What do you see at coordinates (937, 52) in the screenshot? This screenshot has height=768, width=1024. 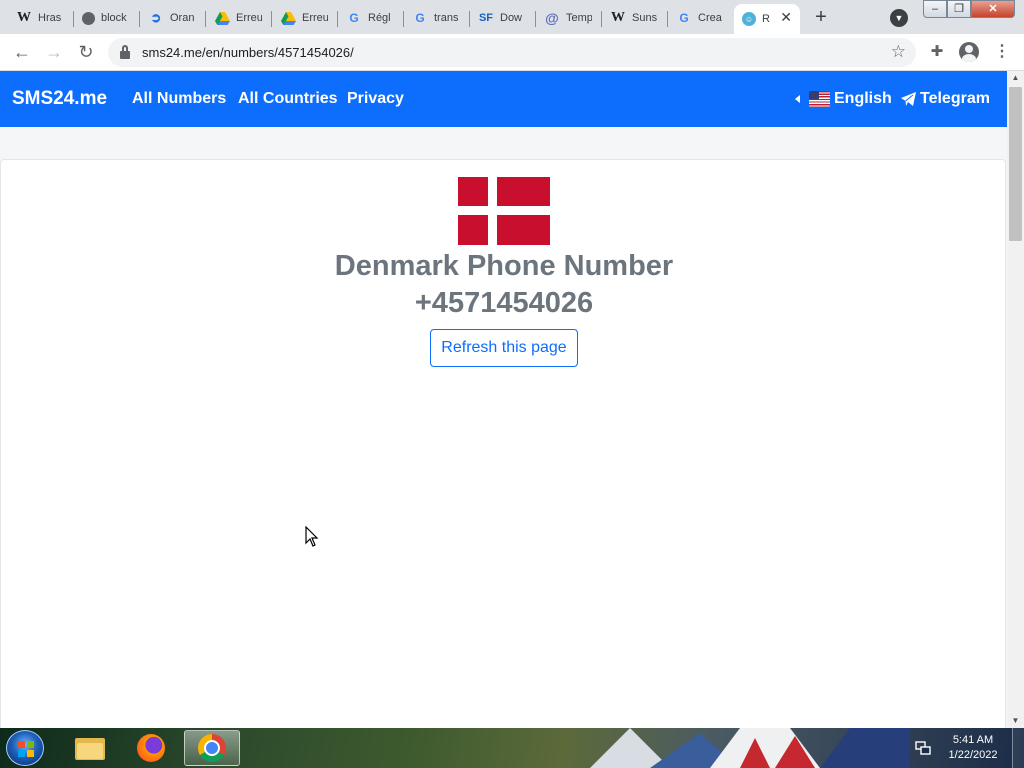 I see `extensions-puzzle-icon: ✚` at bounding box center [937, 52].